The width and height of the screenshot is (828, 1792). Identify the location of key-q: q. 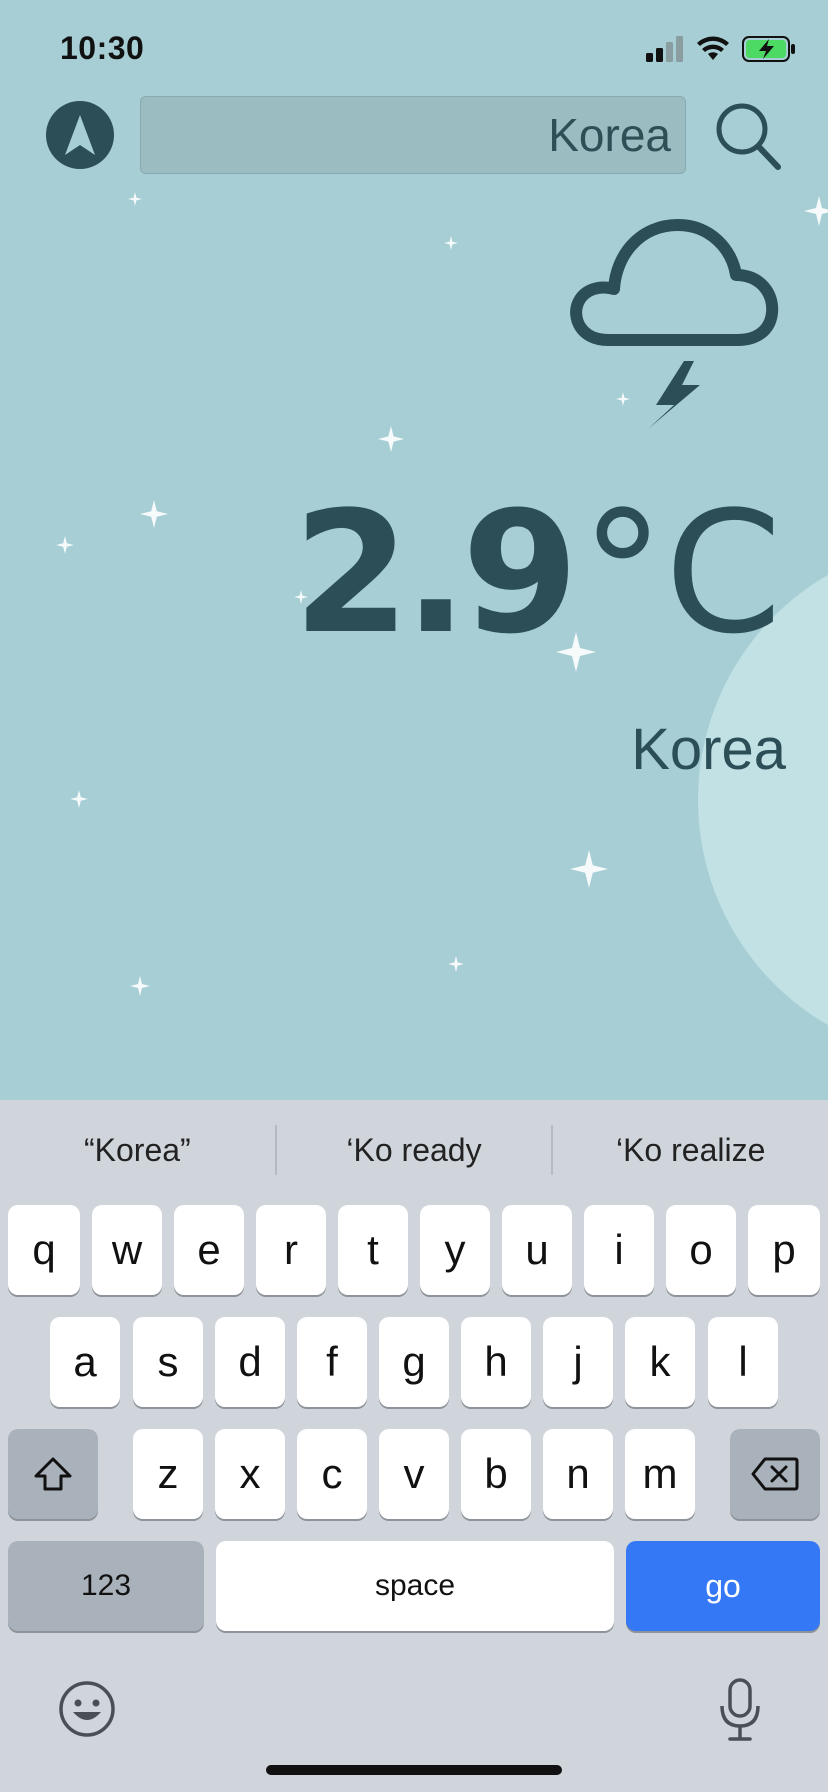
(44, 1250).